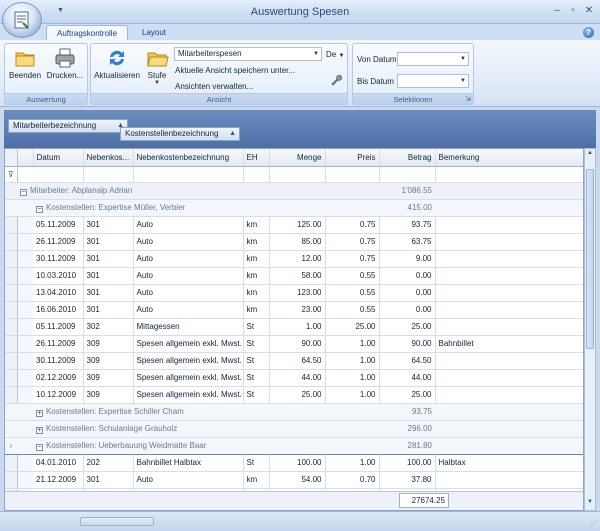  Describe the element at coordinates (590, 504) in the screenshot. I see `scroll-down-icon: ▼` at that location.